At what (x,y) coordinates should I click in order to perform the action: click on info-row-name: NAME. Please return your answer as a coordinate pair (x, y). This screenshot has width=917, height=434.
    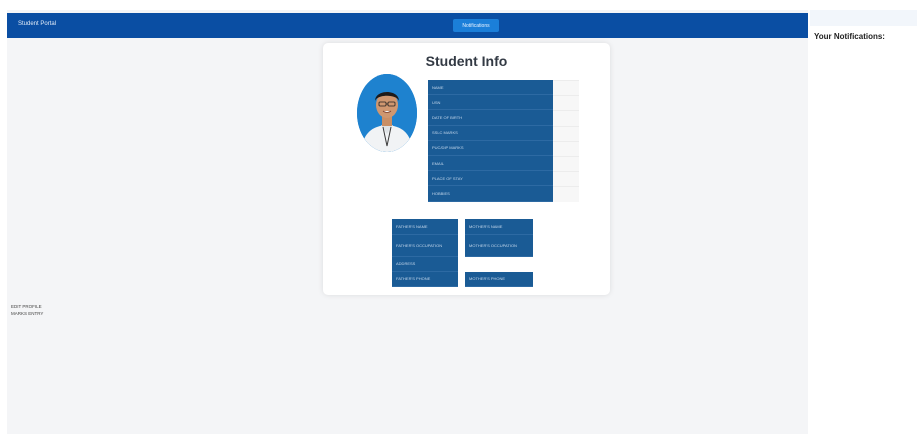
    Looking at the image, I should click on (503, 88).